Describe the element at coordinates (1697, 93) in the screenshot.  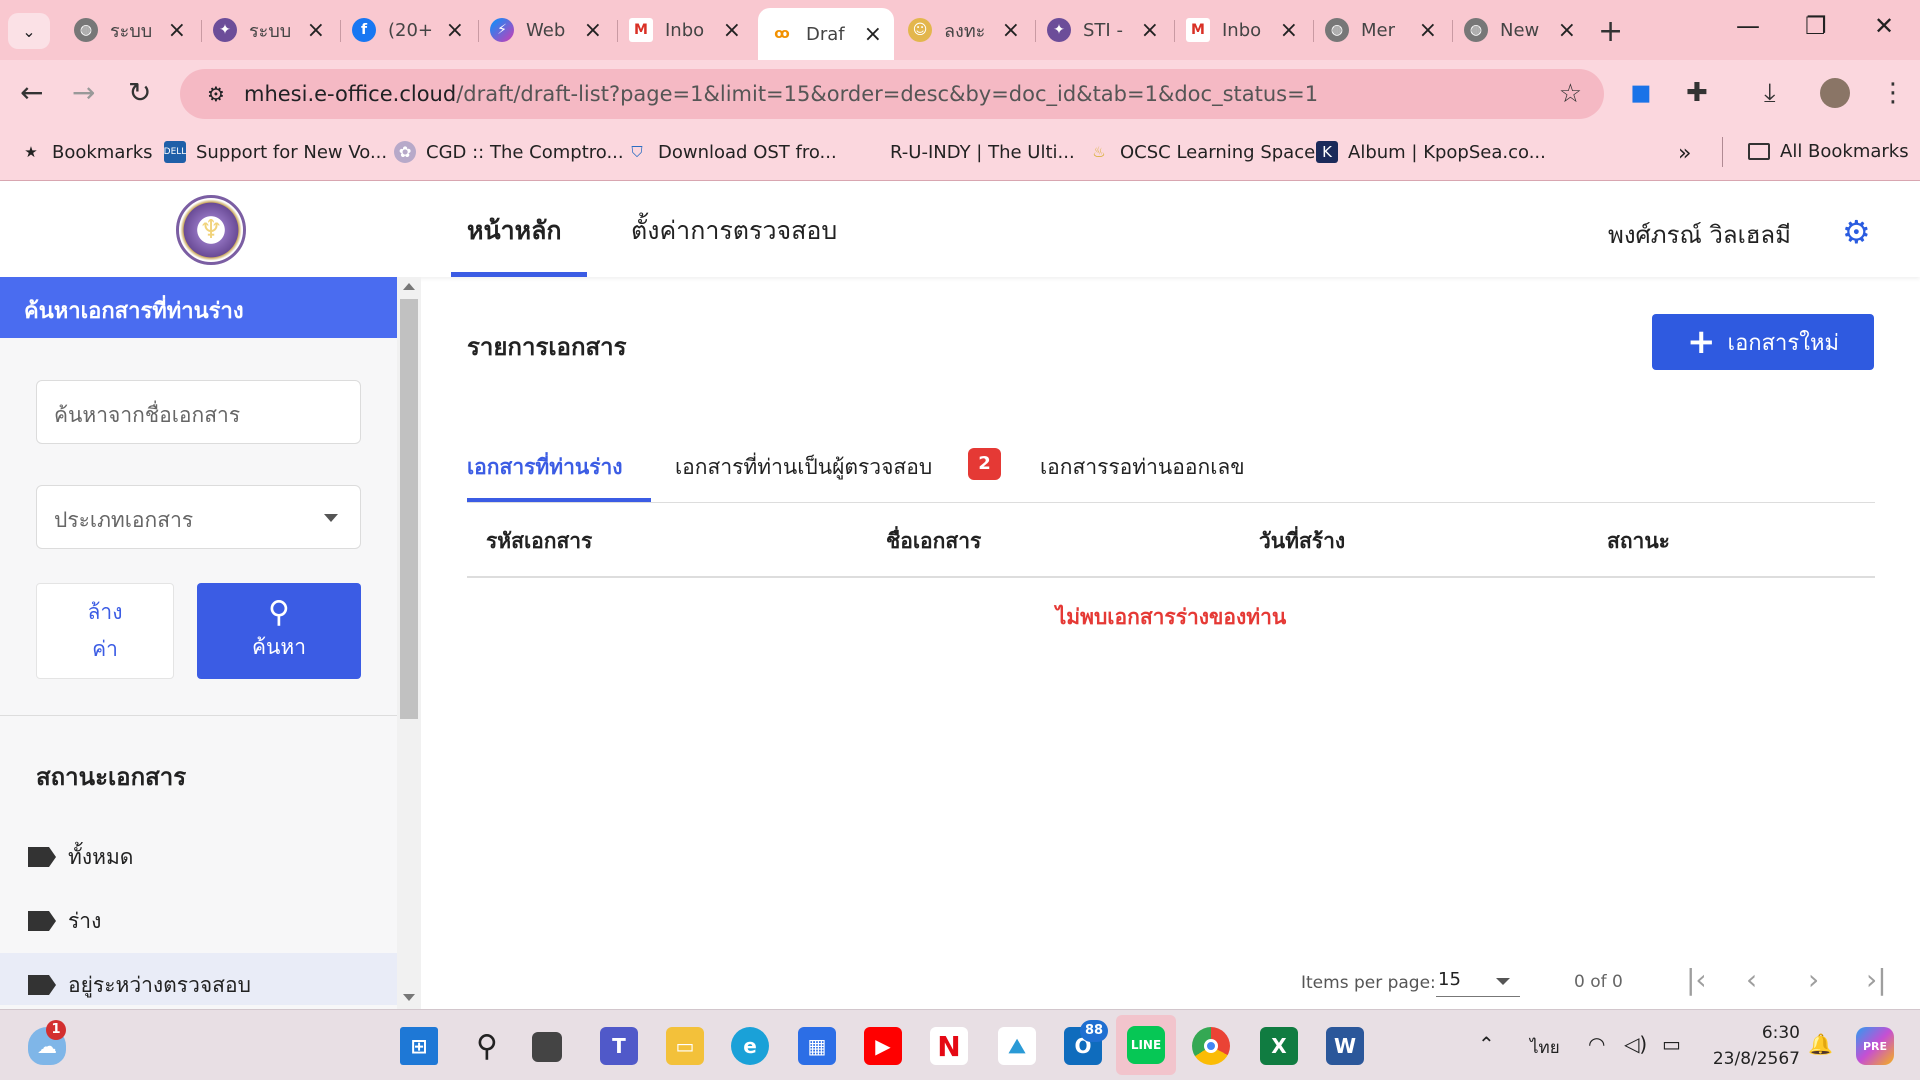
I see `extensions-puzzle-icon: ✚` at that location.